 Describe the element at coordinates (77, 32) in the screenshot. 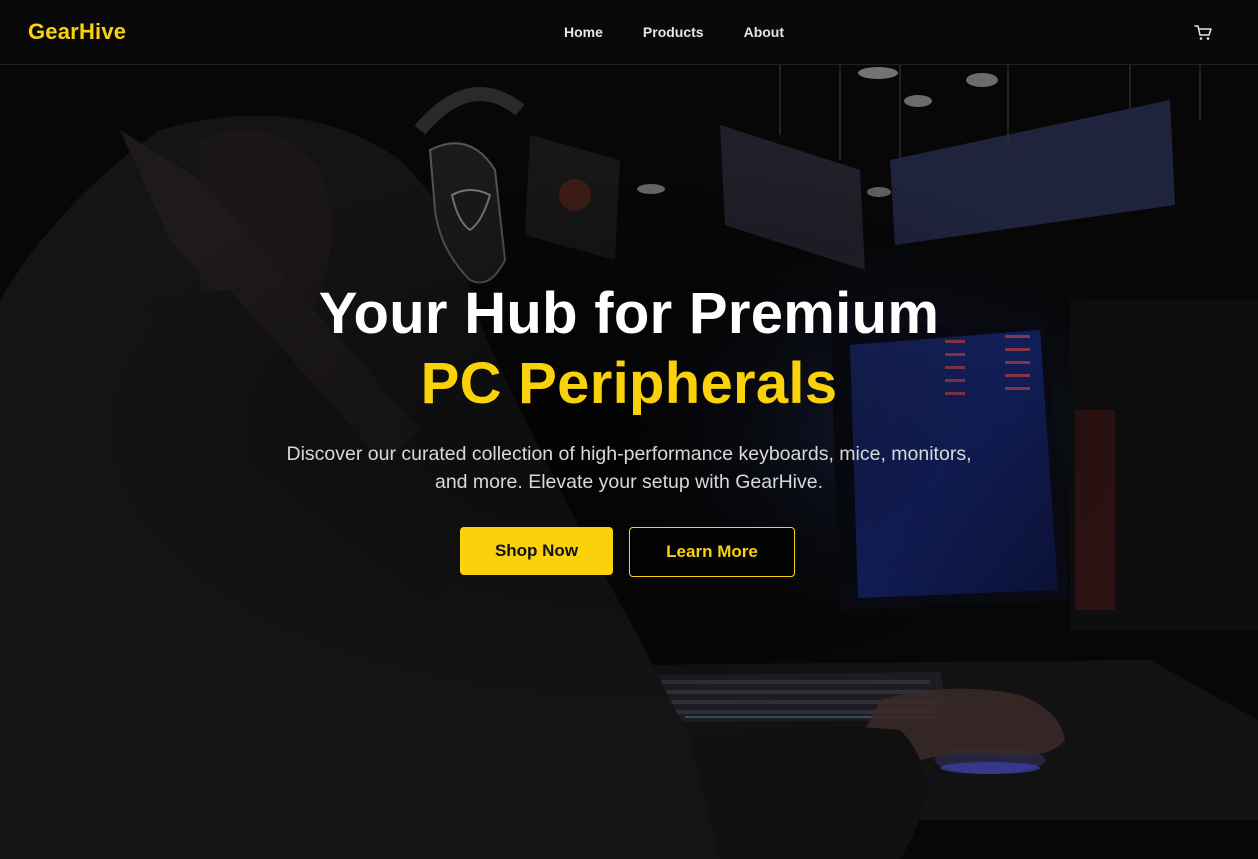

I see `brand-logo: GearHive` at that location.